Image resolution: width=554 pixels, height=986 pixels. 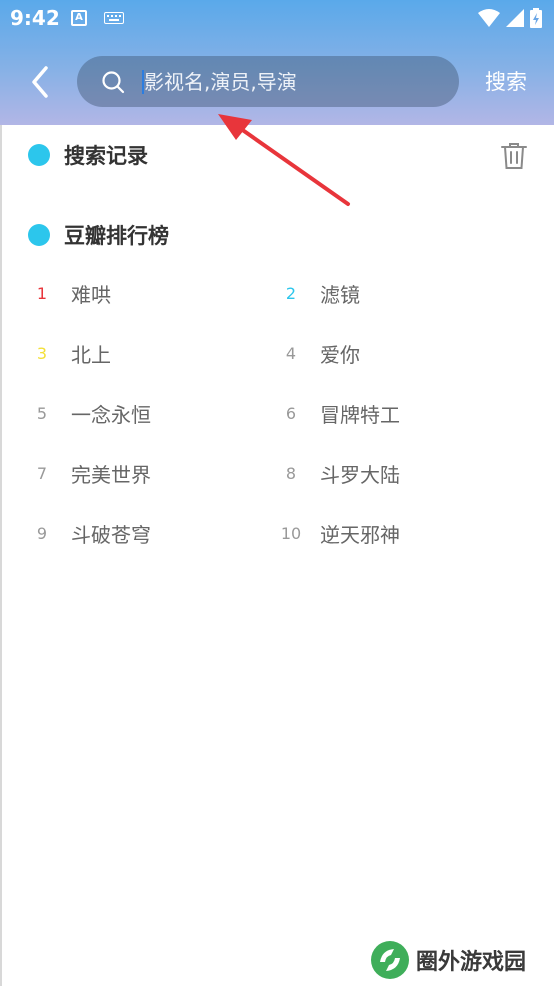 What do you see at coordinates (113, 82) in the screenshot?
I see `search-icon` at bounding box center [113, 82].